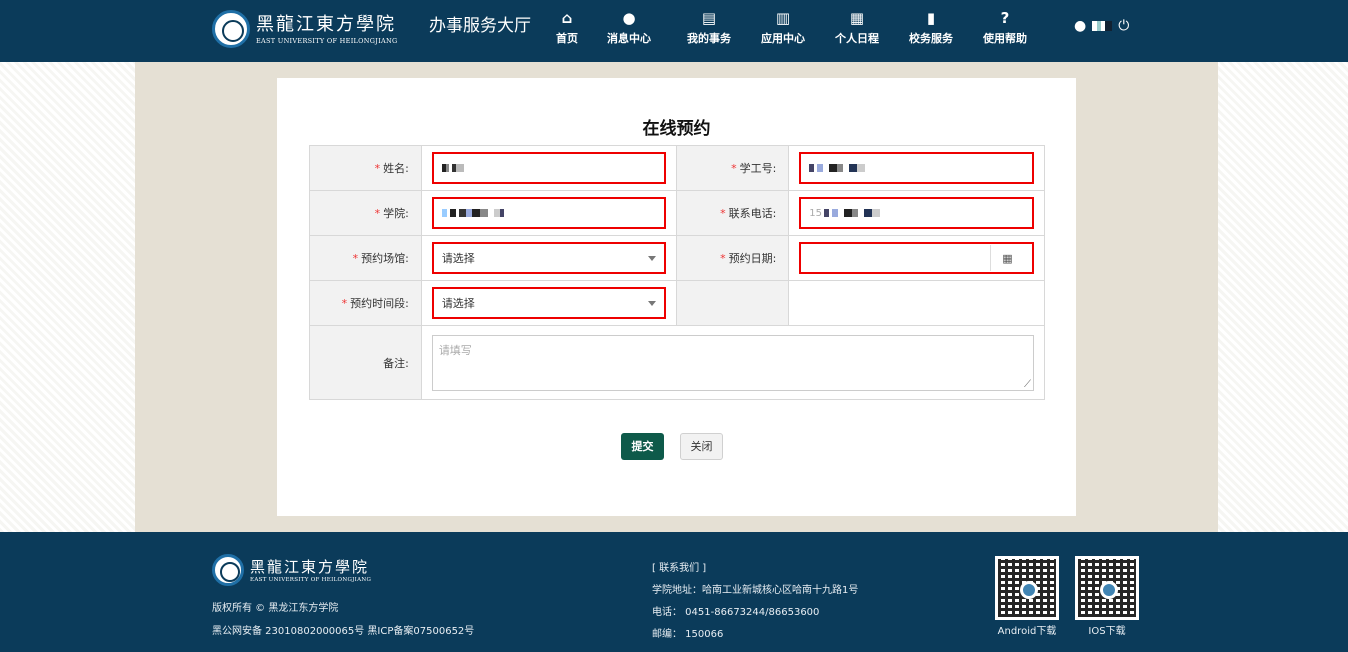  Describe the element at coordinates (458, 303) in the screenshot. I see `time-slot-select-value: 请选择` at that location.